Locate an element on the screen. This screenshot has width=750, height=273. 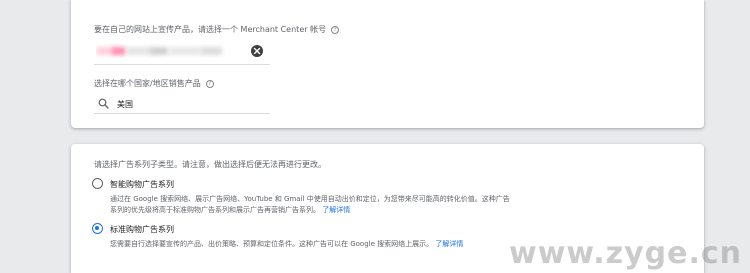
merchant-account-value-redacted is located at coordinates (171, 51).